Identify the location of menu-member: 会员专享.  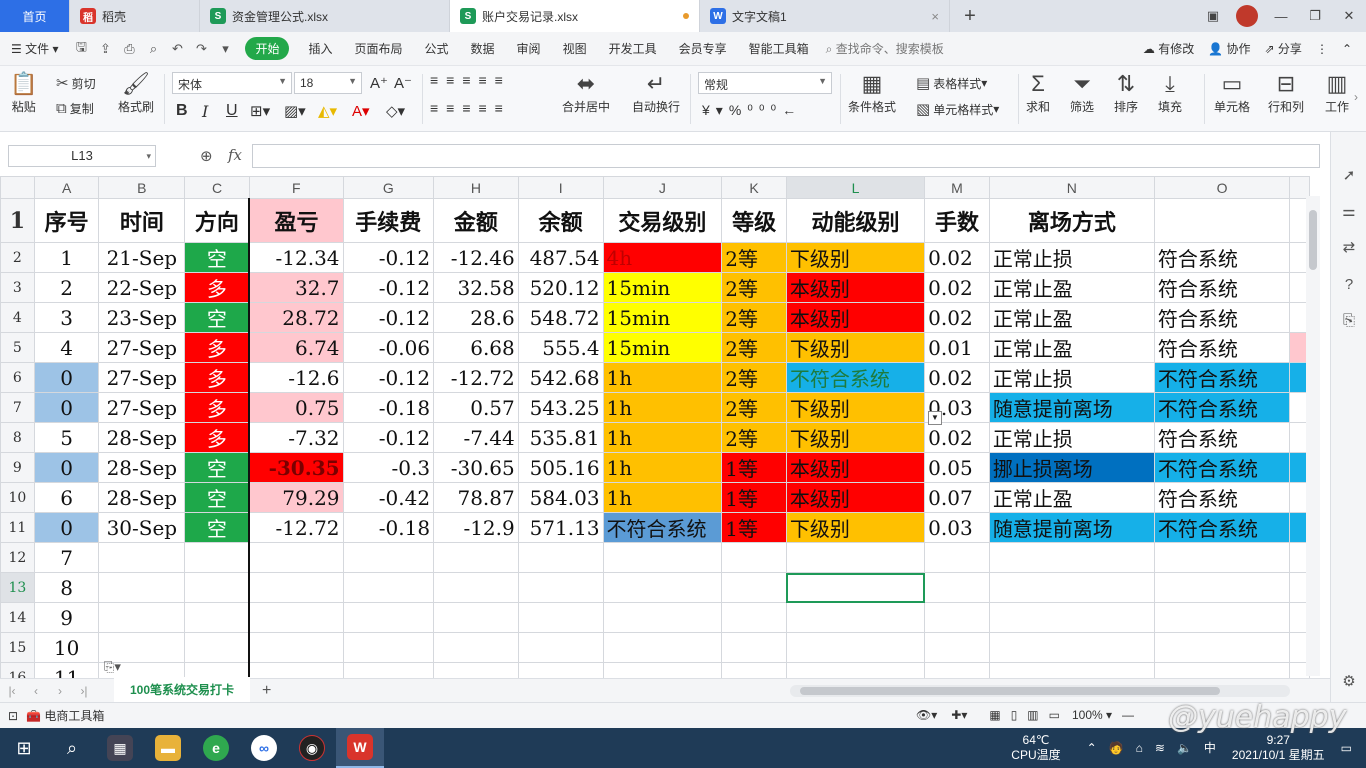
(703, 48).